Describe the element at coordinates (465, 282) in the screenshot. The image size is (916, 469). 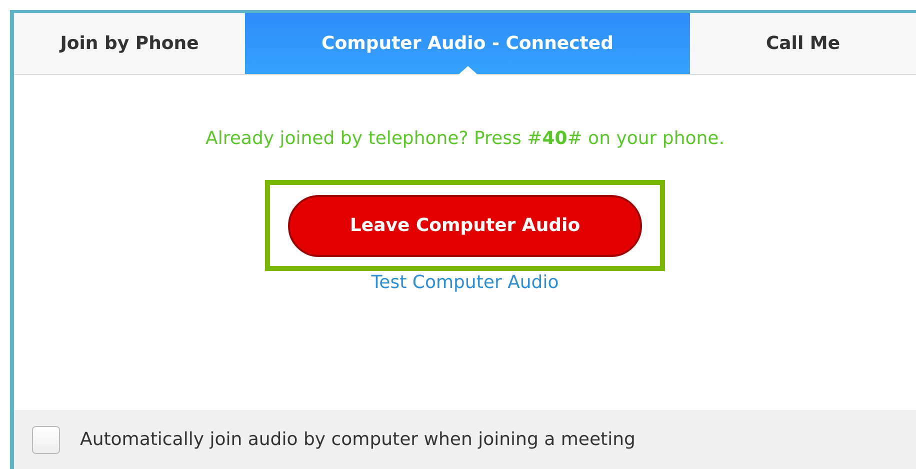
I see `test-audio-link: Test Computer Audio` at that location.